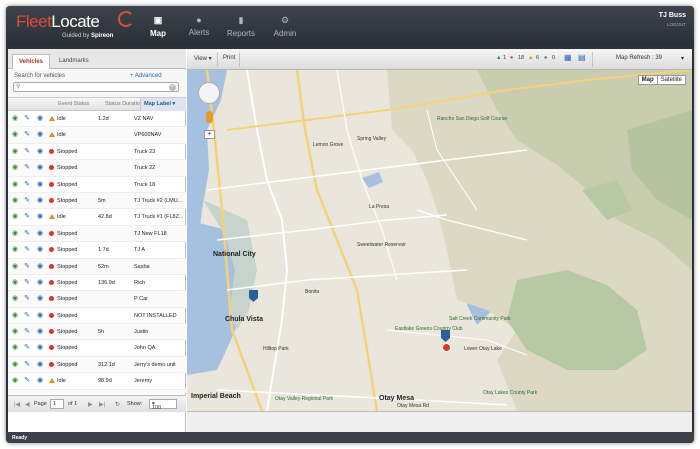 The image size is (700, 449). Describe the element at coordinates (209, 134) in the screenshot. I see `zoom-in-button: +` at that location.